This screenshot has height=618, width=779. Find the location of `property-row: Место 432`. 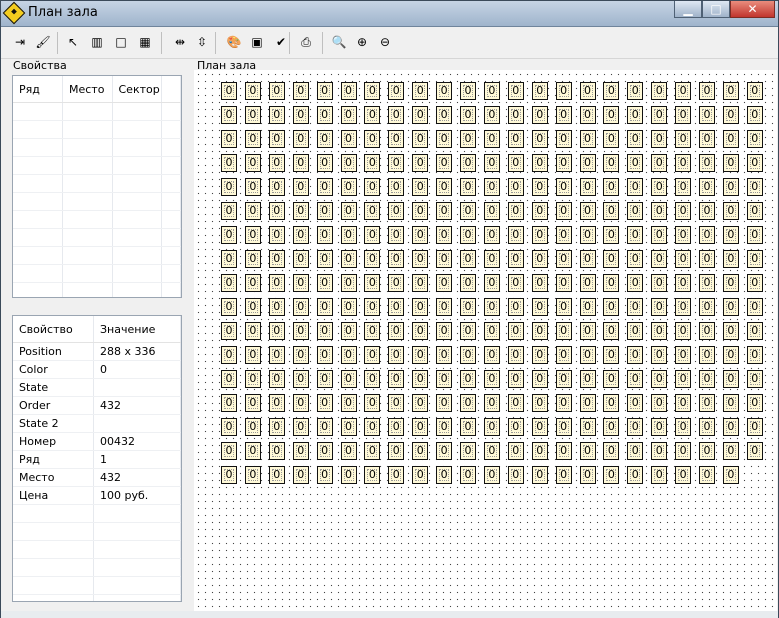

property-row: Место 432 is located at coordinates (97, 477).